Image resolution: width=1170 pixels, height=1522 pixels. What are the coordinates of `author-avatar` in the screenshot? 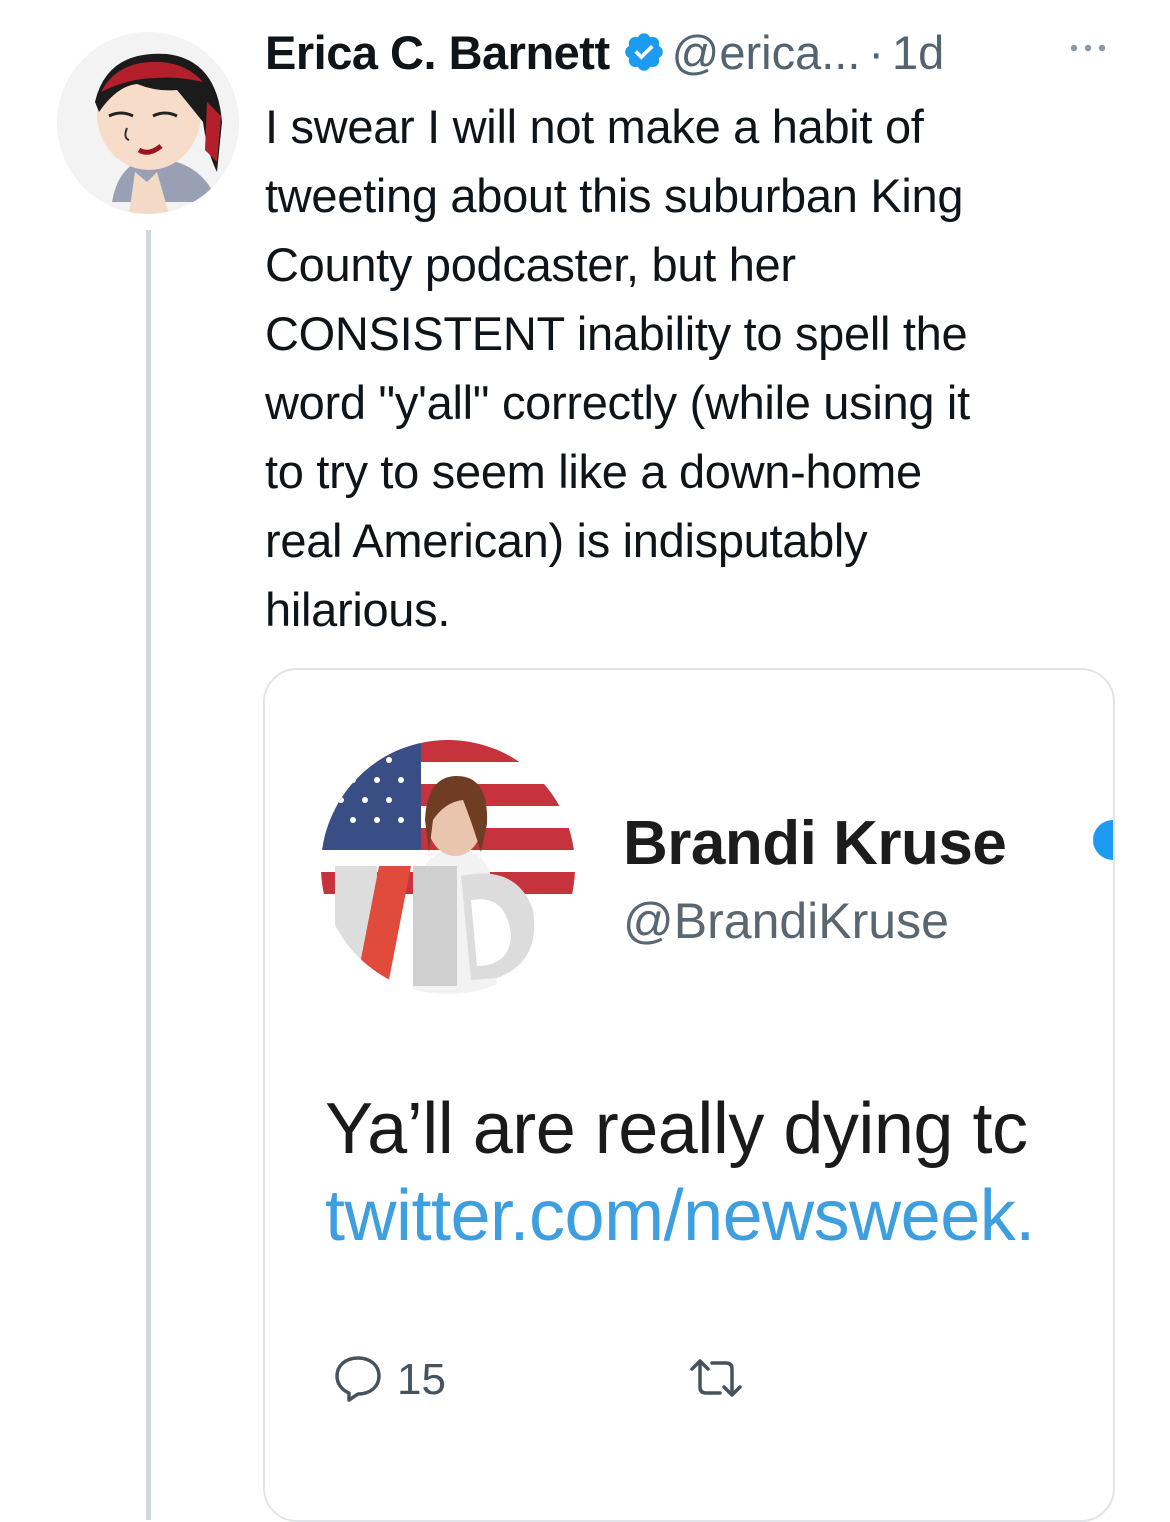 It's located at (148, 123).